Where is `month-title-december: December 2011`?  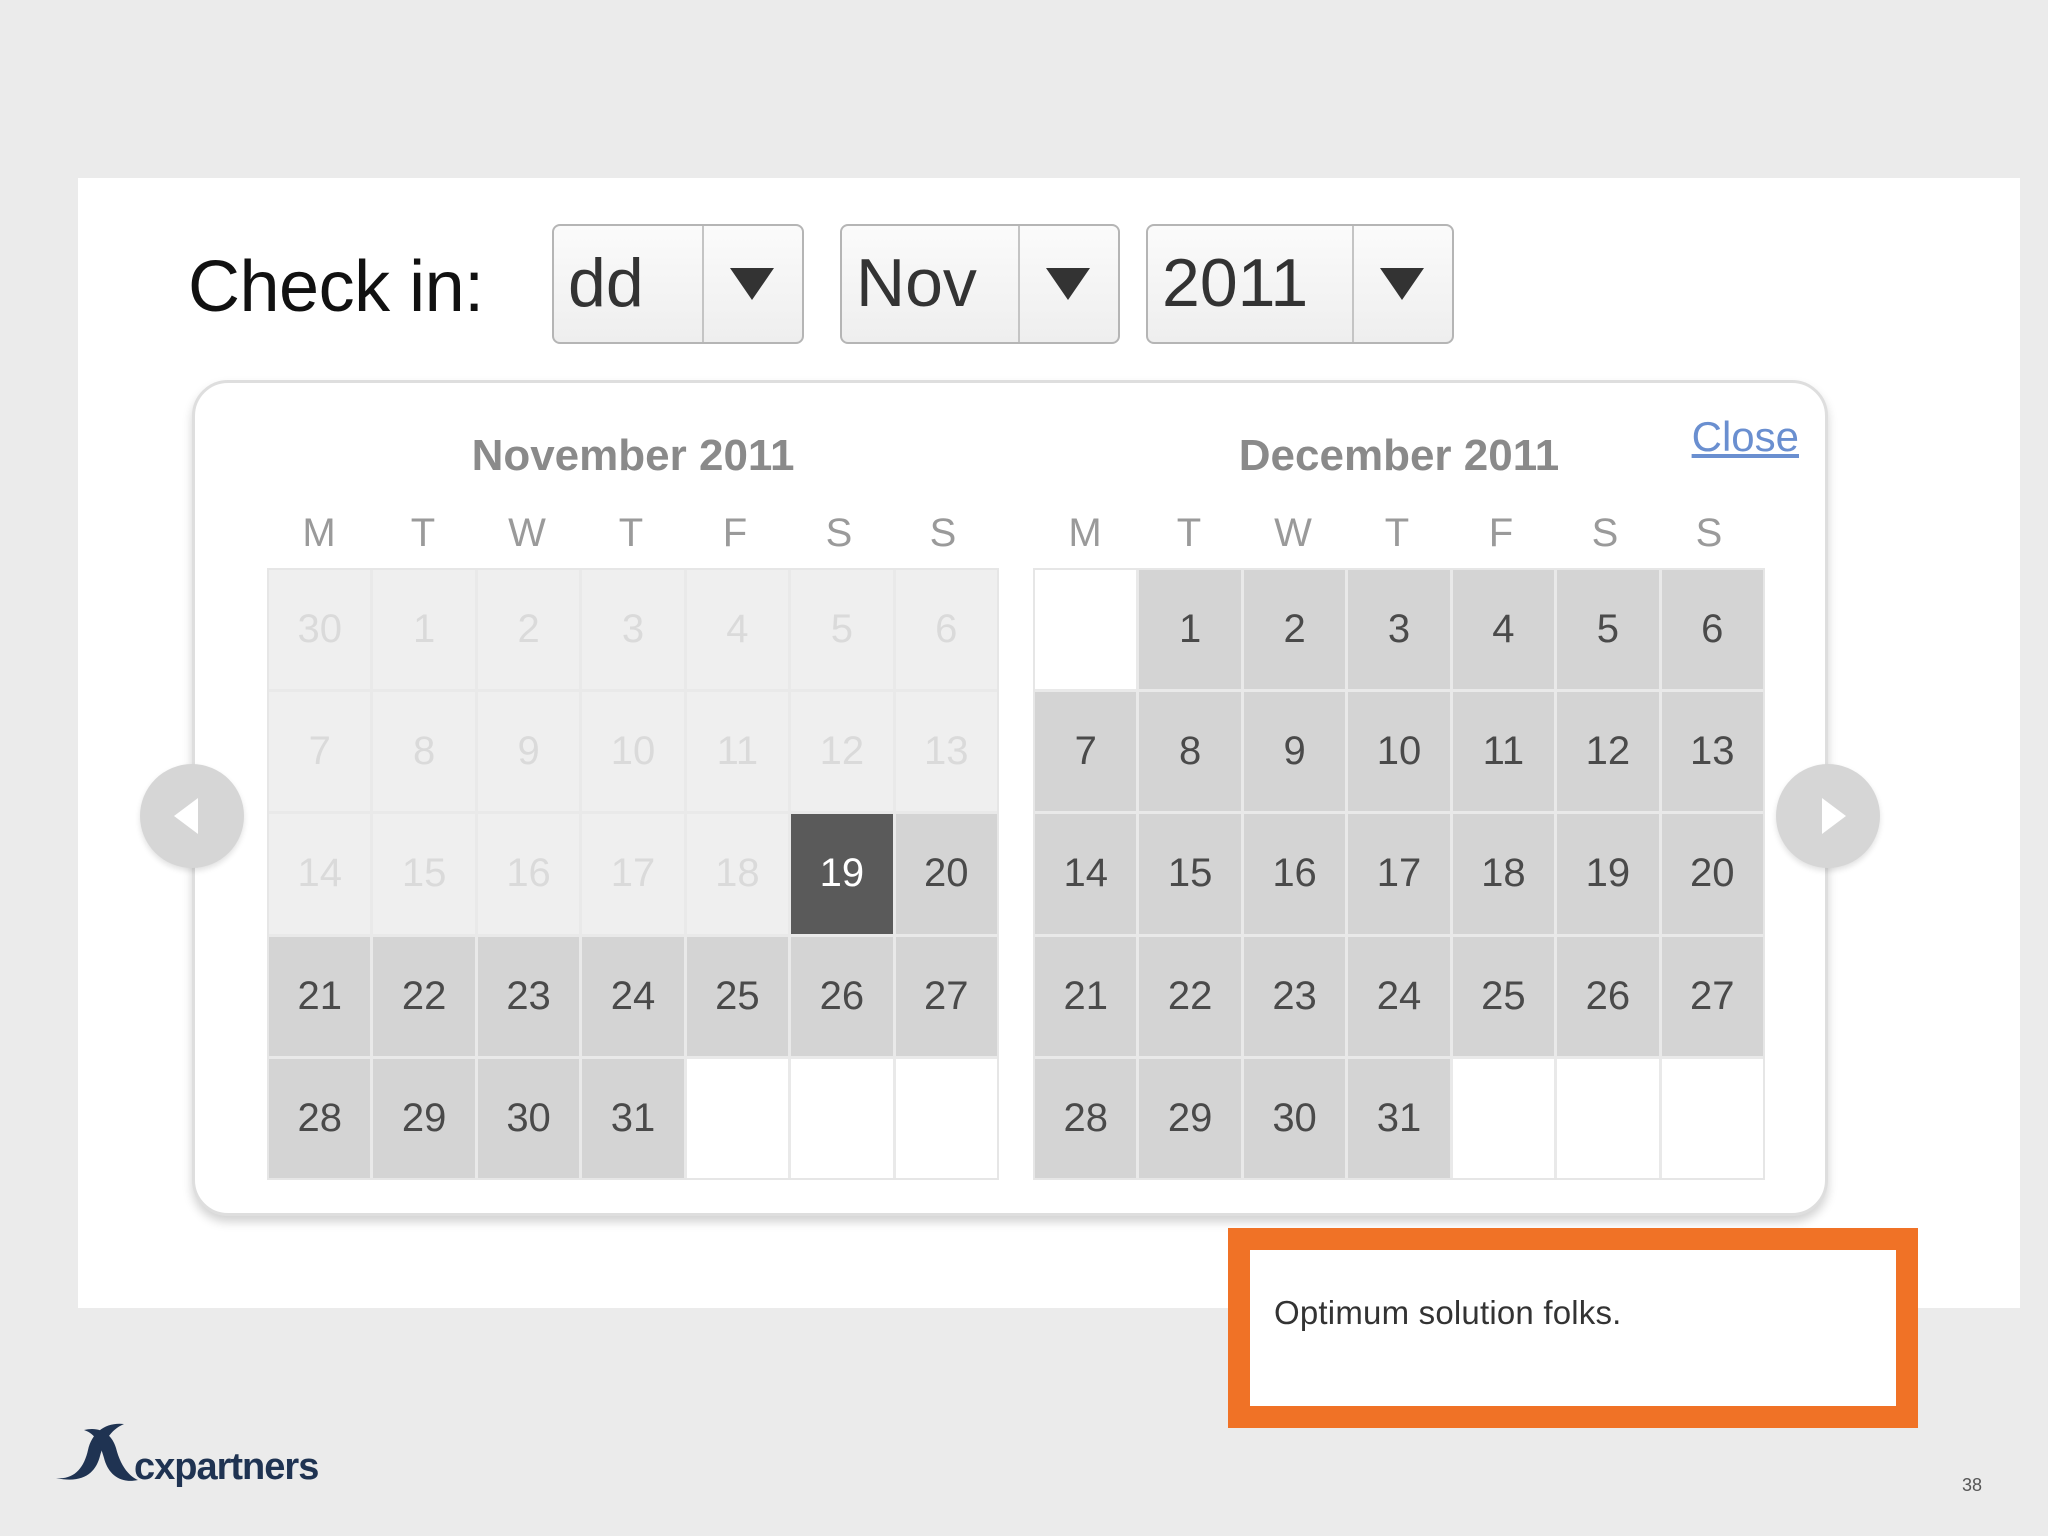
month-title-december: December 2011 is located at coordinates (1399, 455).